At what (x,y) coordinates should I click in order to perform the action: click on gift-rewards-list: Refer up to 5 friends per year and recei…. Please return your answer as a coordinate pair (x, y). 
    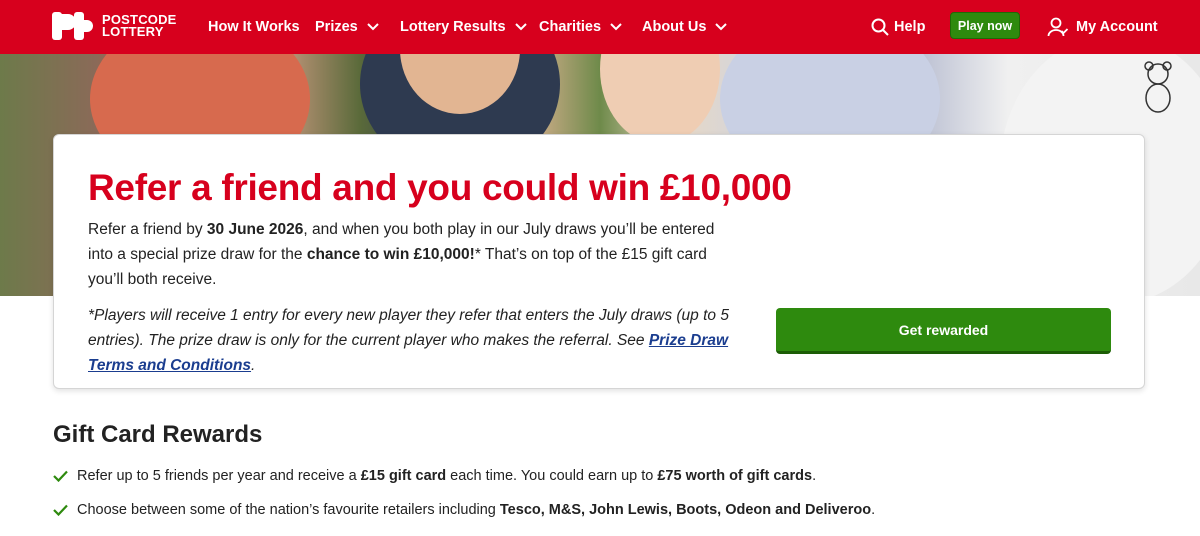
    Looking at the image, I should click on (464, 498).